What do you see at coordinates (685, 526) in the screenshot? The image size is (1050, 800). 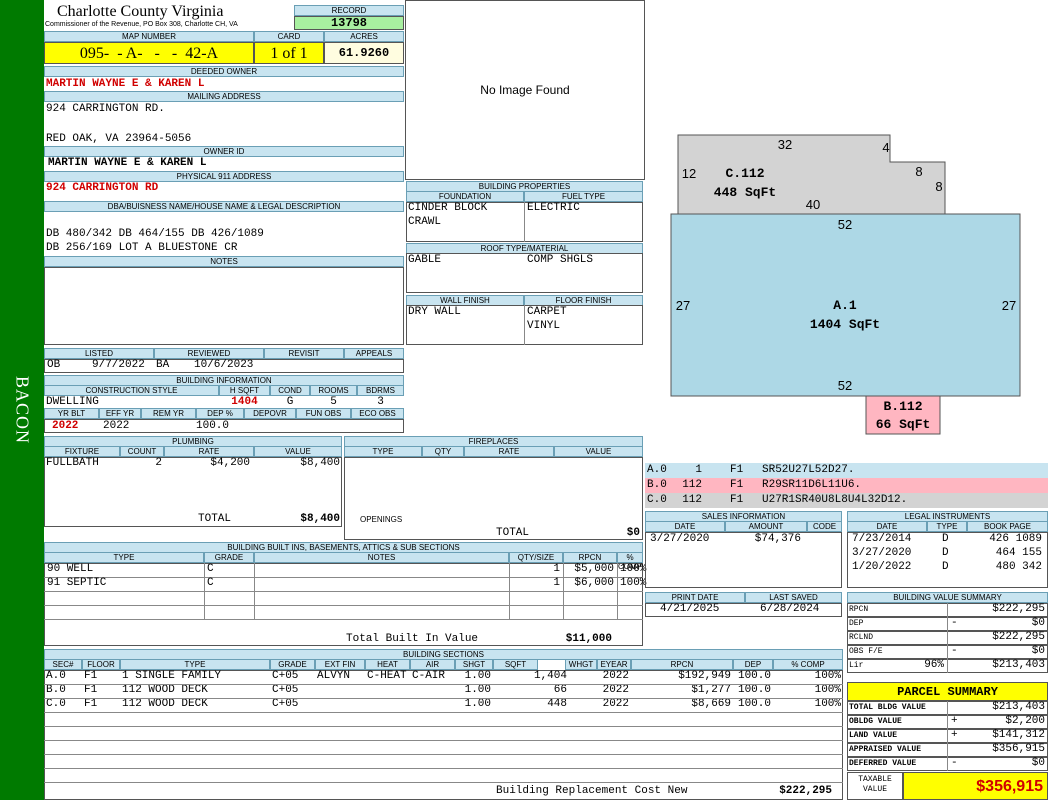 I see `sales-col-0: DATE` at bounding box center [685, 526].